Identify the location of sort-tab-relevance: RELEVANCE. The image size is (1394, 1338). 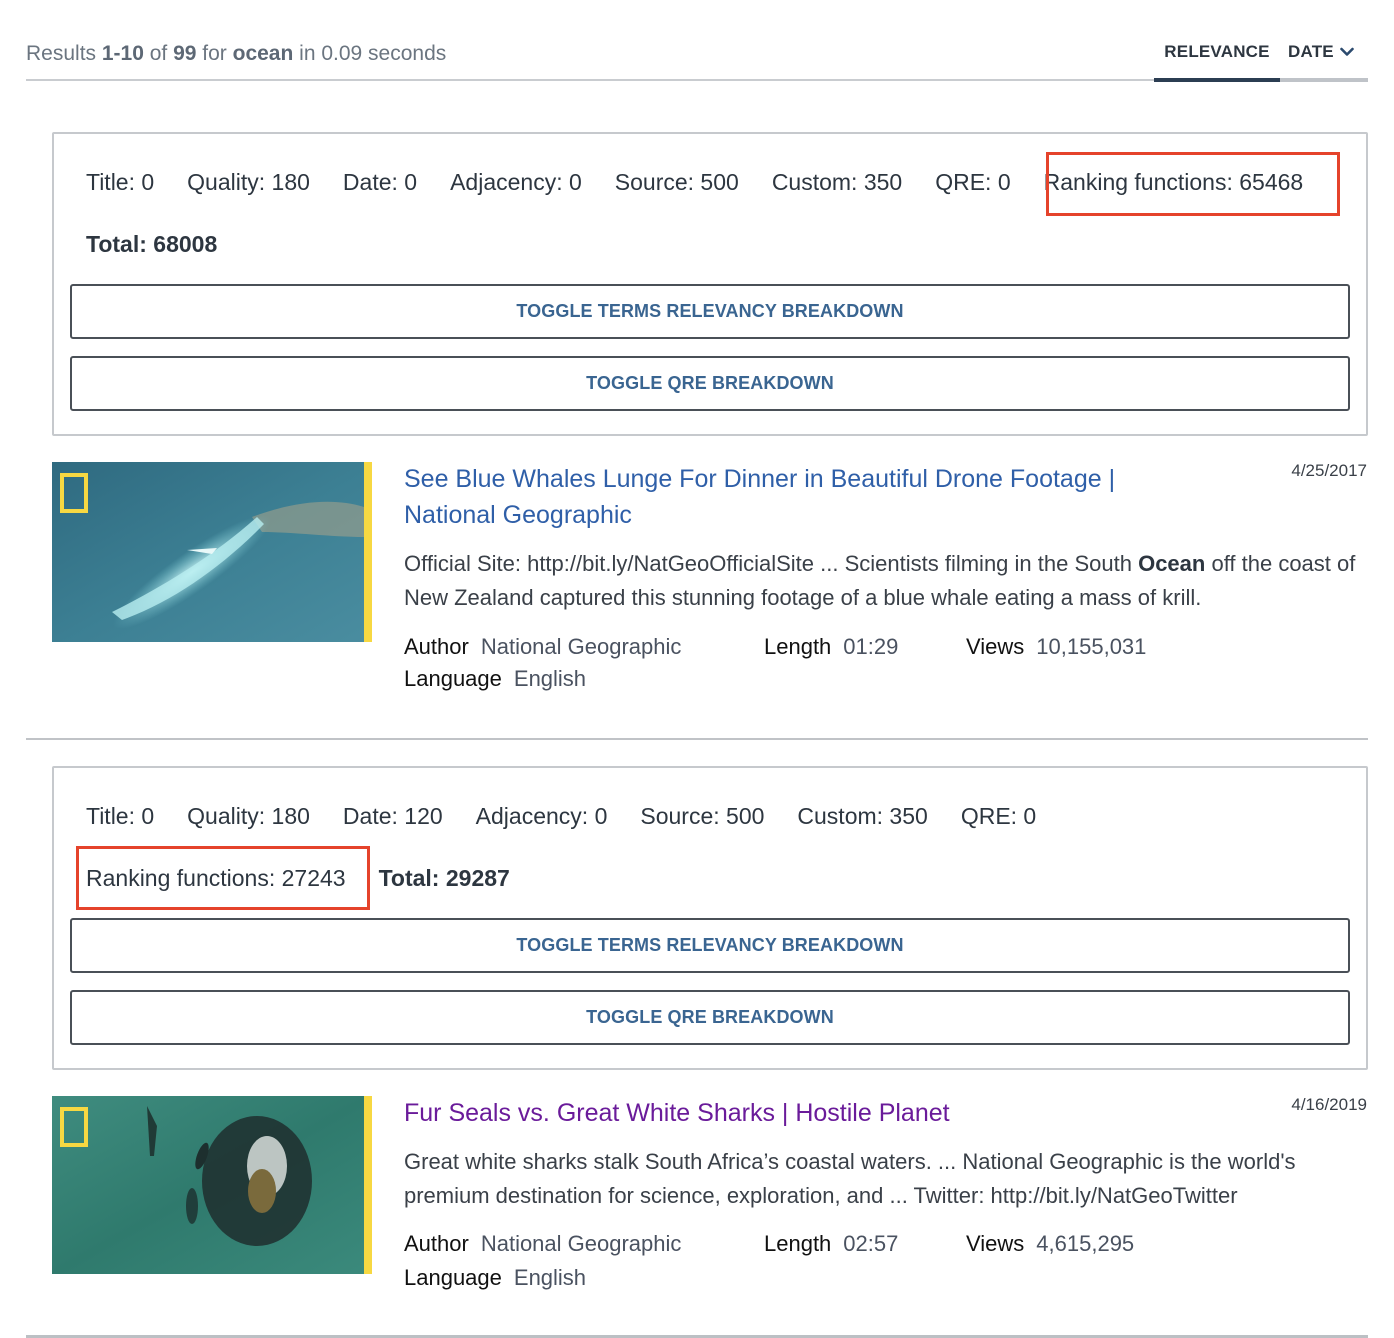
(1217, 52).